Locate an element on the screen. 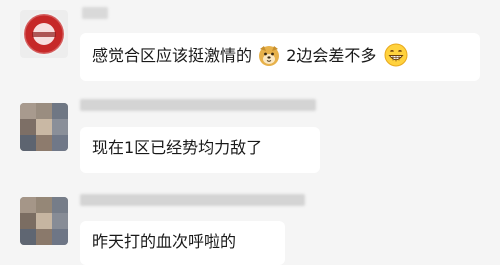  message-bubble: 感觉合区应该挺激情的 2边会差不多 is located at coordinates (280, 57).